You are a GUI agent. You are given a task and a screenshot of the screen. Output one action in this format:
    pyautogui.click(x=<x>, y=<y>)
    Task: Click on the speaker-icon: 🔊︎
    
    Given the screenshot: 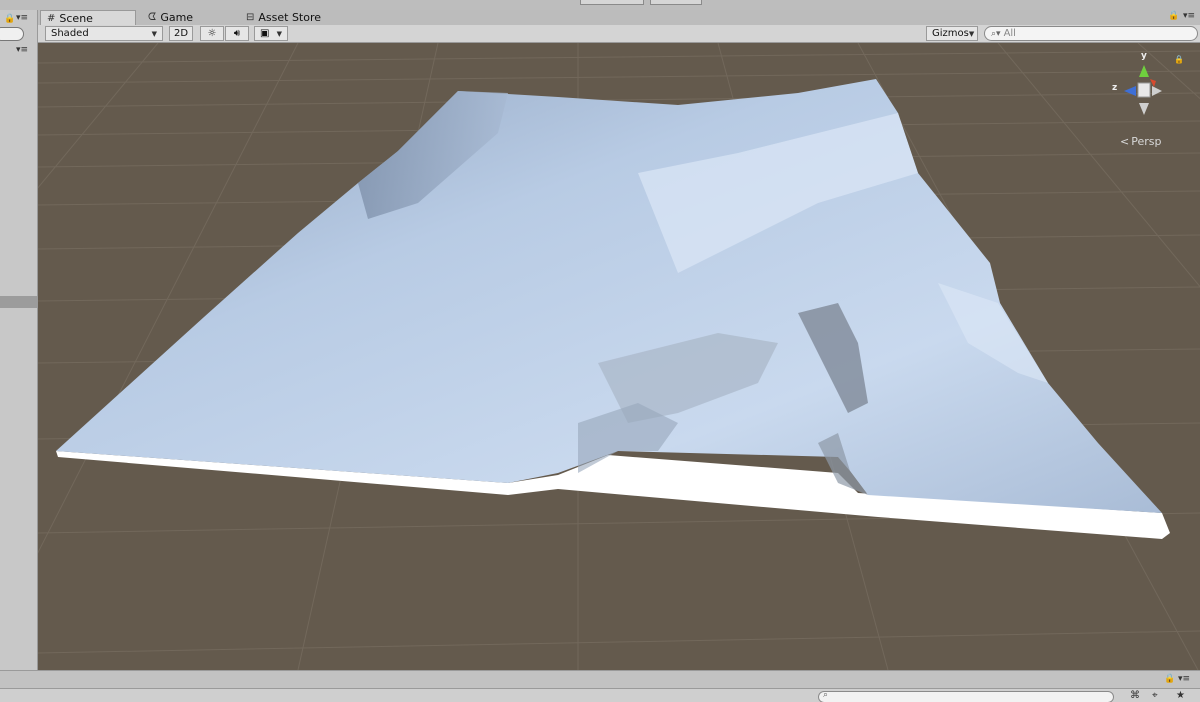 What is the action you would take?
    pyautogui.click(x=237, y=33)
    